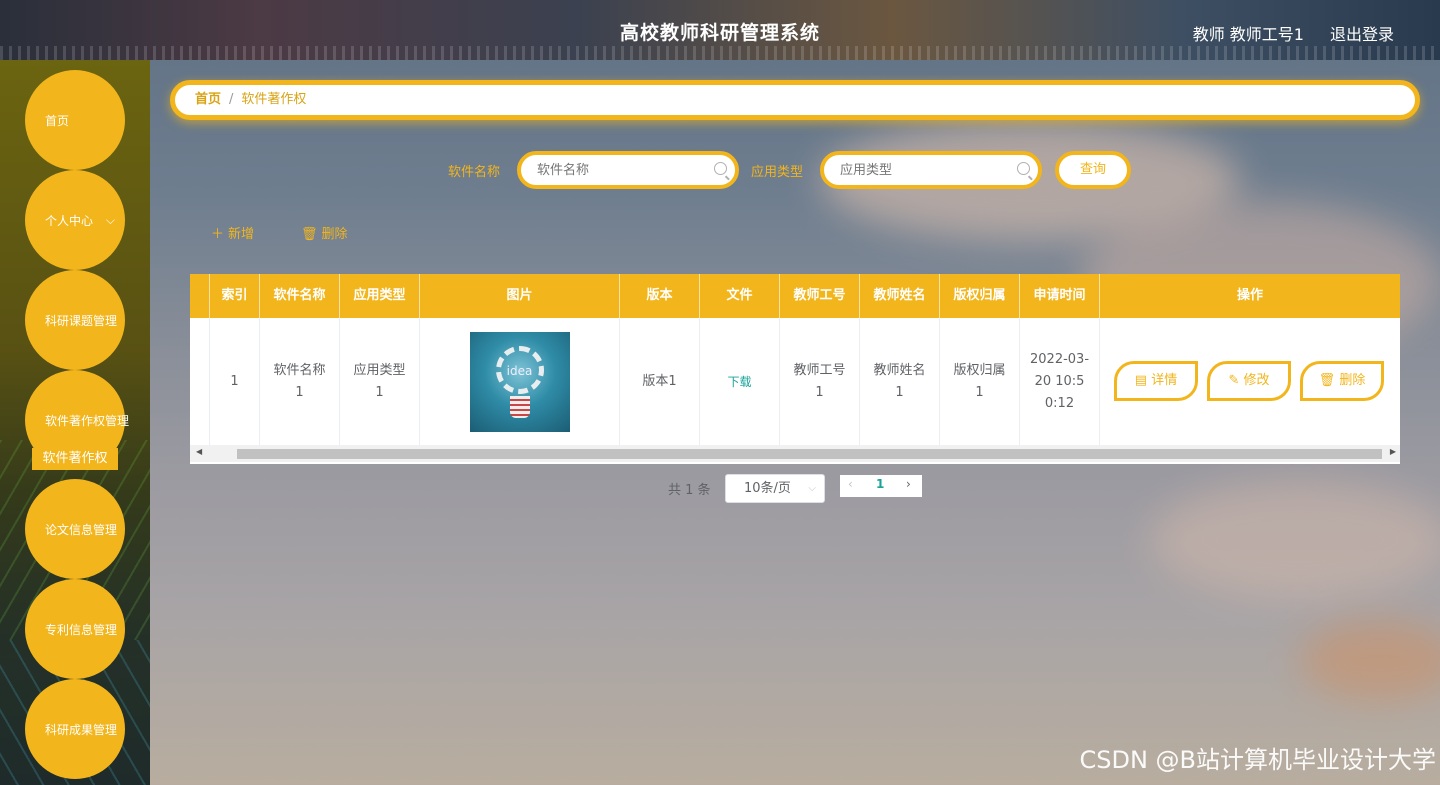 This screenshot has width=1440, height=785. I want to click on sidebar-subitem-software-copyright: 软件著作权, so click(75, 459).